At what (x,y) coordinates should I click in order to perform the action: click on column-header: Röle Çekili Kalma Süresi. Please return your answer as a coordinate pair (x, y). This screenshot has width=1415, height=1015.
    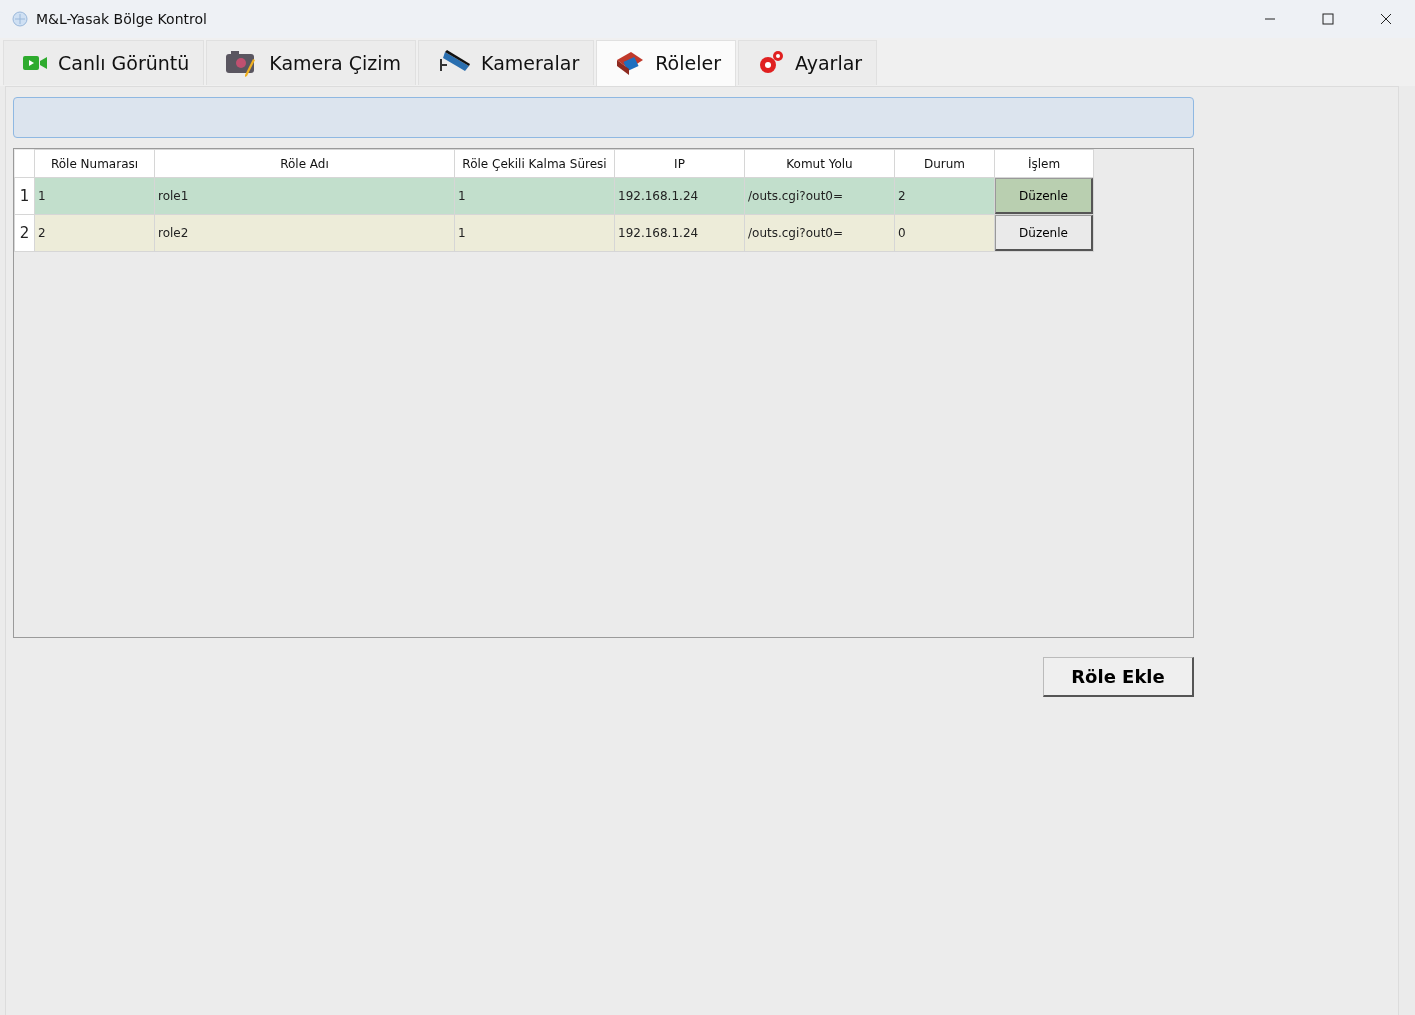
    Looking at the image, I should click on (534, 163).